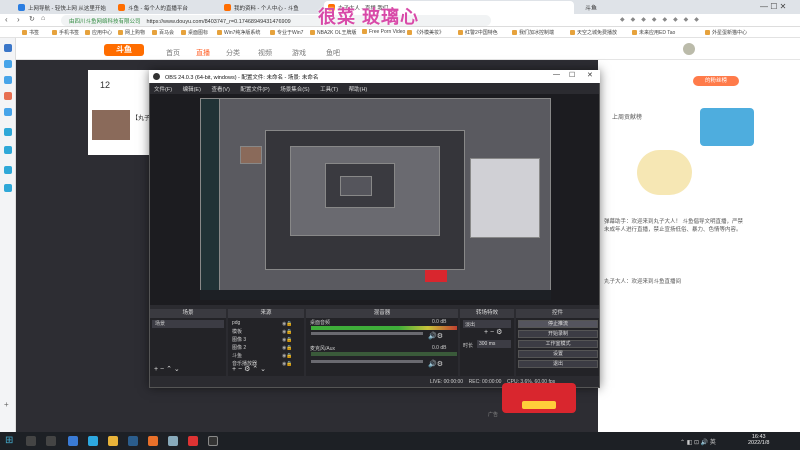 The image size is (800, 450). I want to click on taskview-icon, so click(51, 441).